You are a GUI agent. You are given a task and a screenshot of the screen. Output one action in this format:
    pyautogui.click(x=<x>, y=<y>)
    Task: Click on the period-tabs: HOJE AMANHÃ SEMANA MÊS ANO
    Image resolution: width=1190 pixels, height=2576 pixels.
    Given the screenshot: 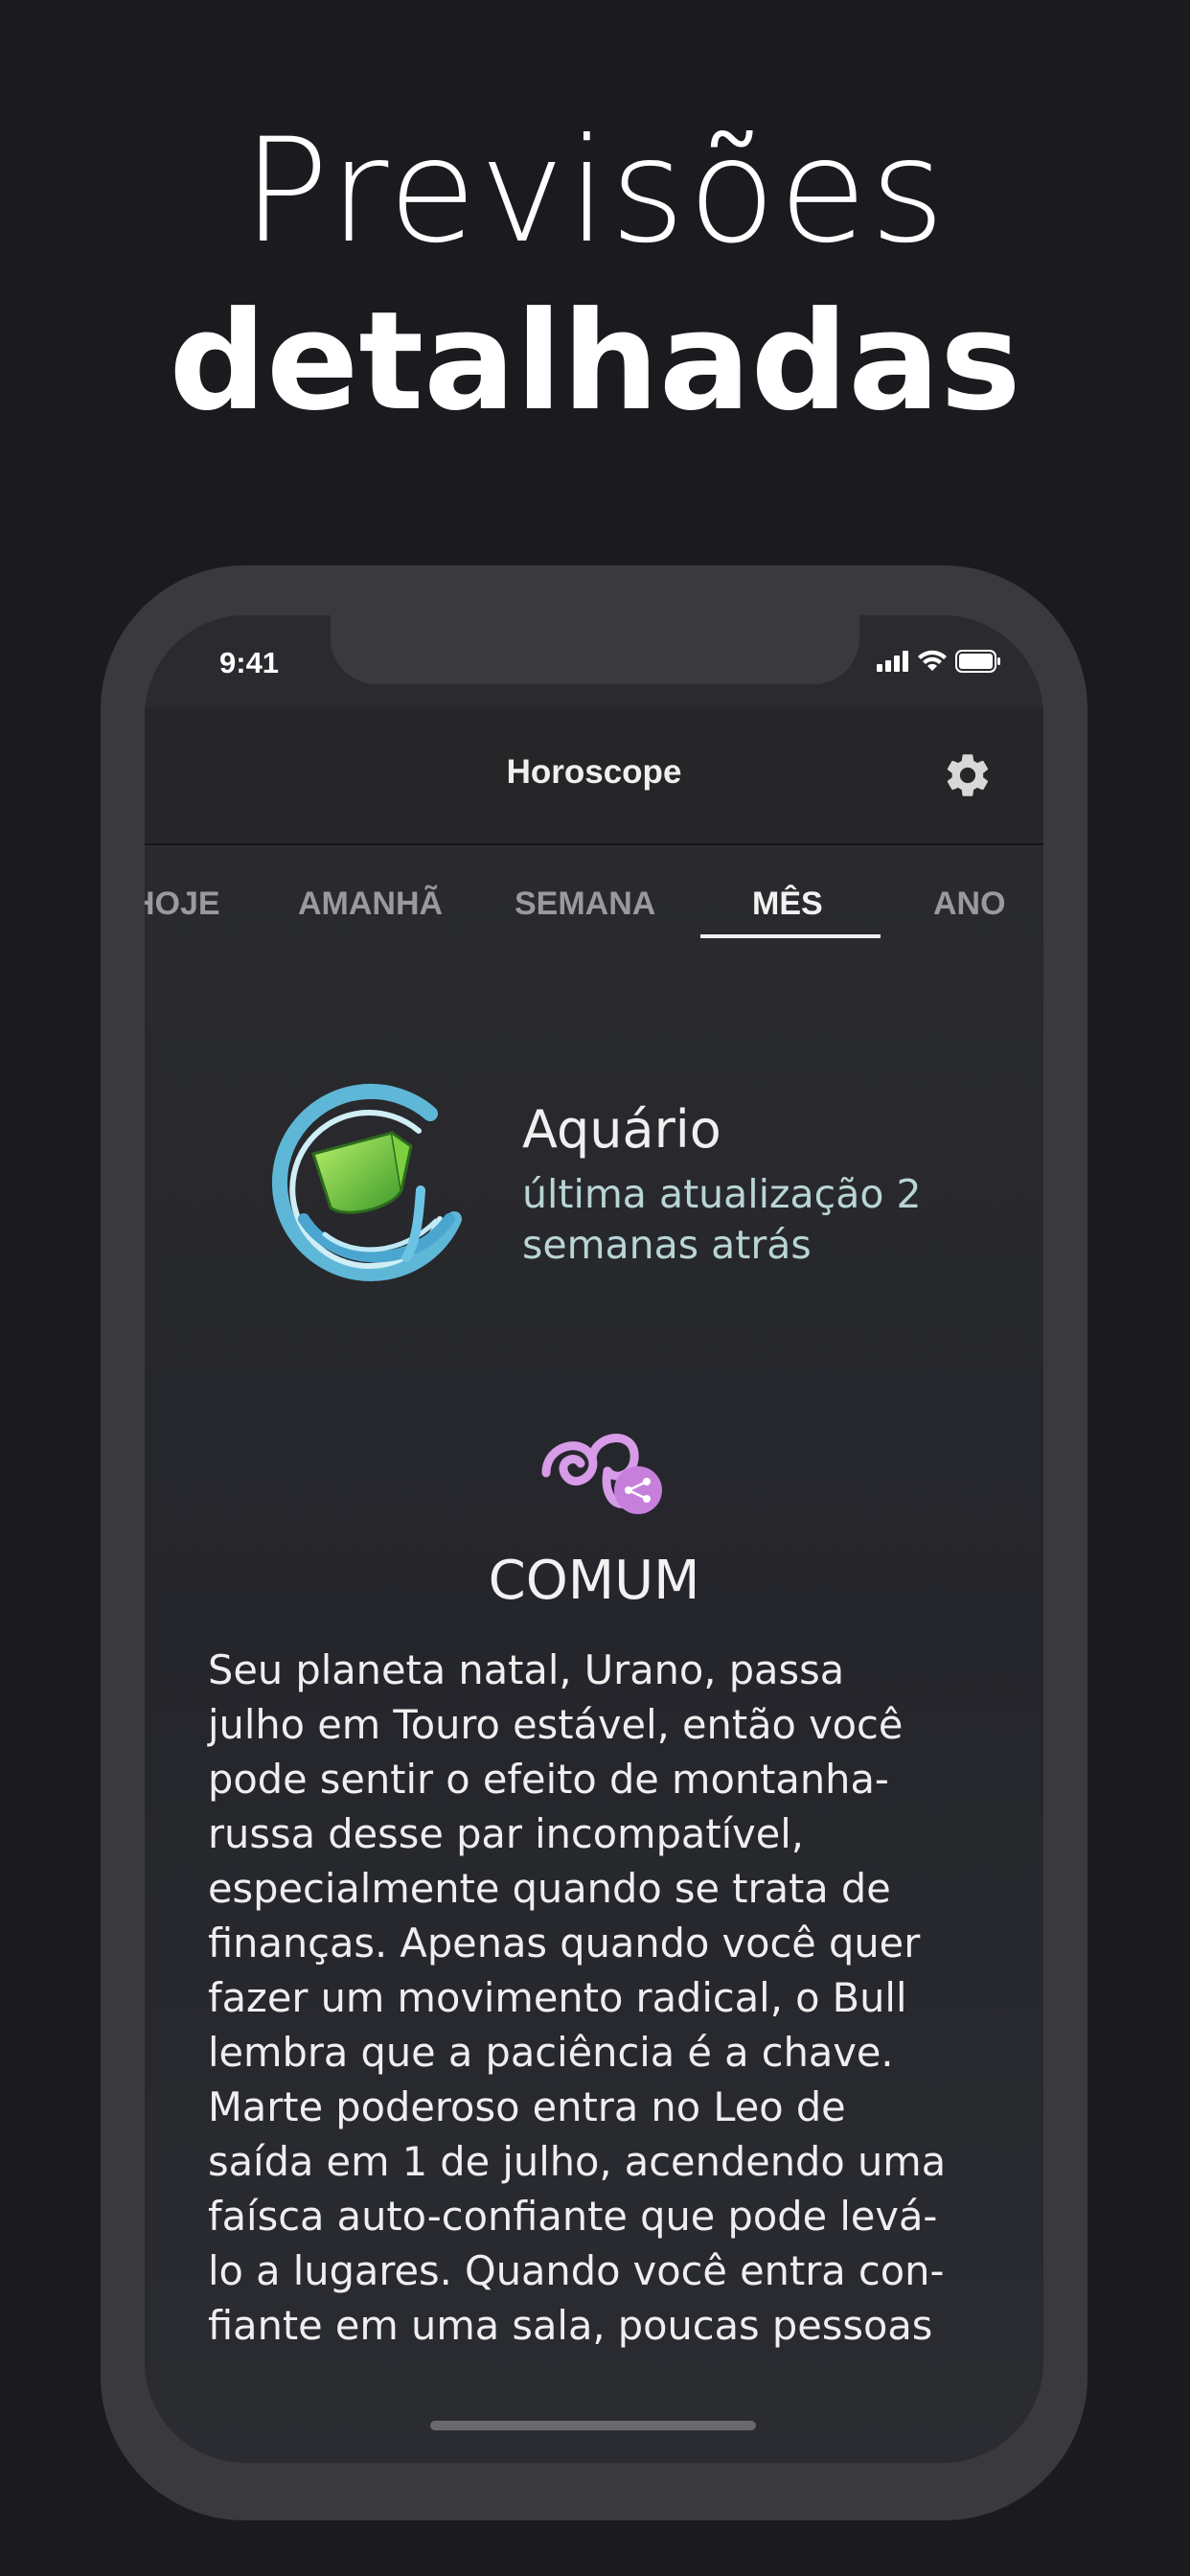 What is the action you would take?
    pyautogui.click(x=594, y=902)
    